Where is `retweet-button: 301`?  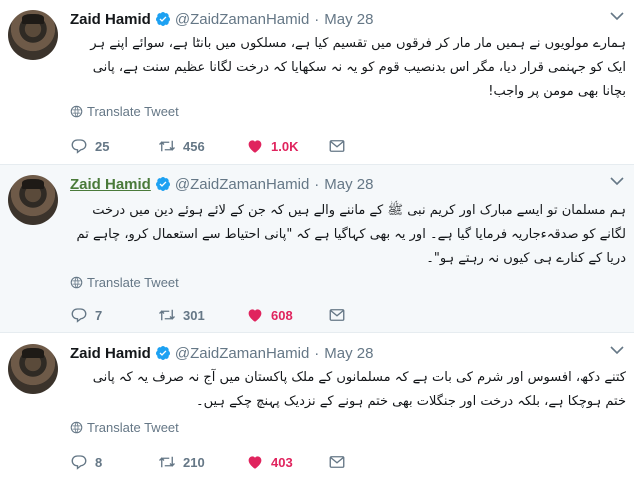 retweet-button: 301 is located at coordinates (202, 315).